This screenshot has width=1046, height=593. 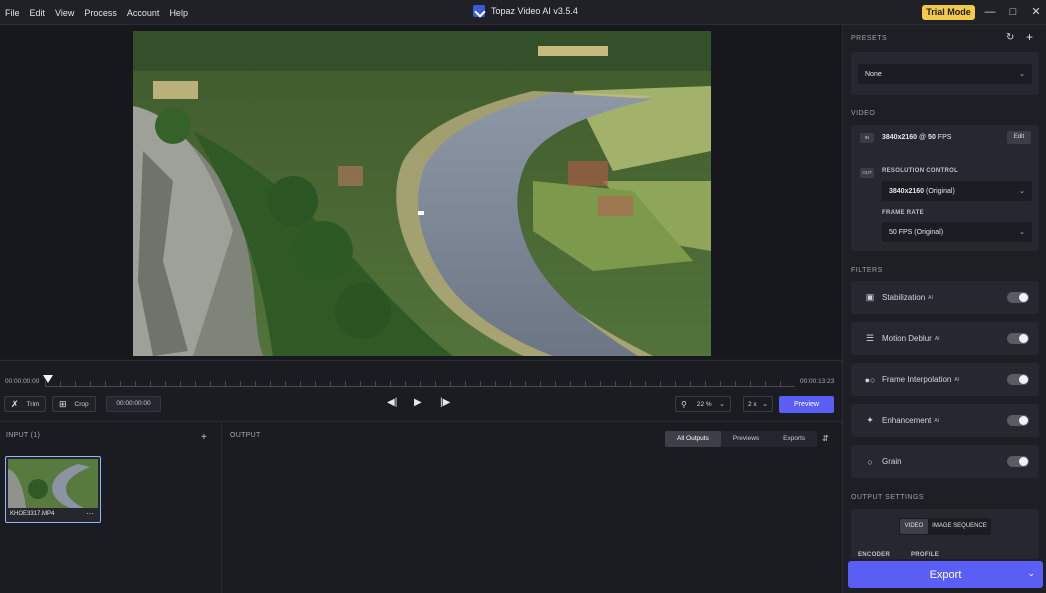 I want to click on input-tag: IN, so click(x=867, y=138).